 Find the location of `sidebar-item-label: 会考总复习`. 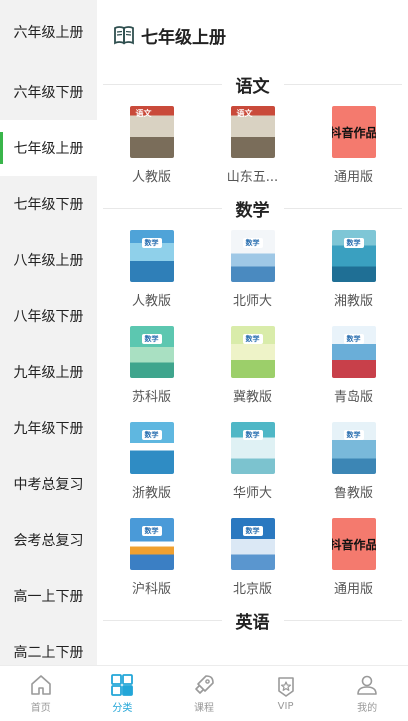

sidebar-item-label: 会考总复习 is located at coordinates (48, 541).